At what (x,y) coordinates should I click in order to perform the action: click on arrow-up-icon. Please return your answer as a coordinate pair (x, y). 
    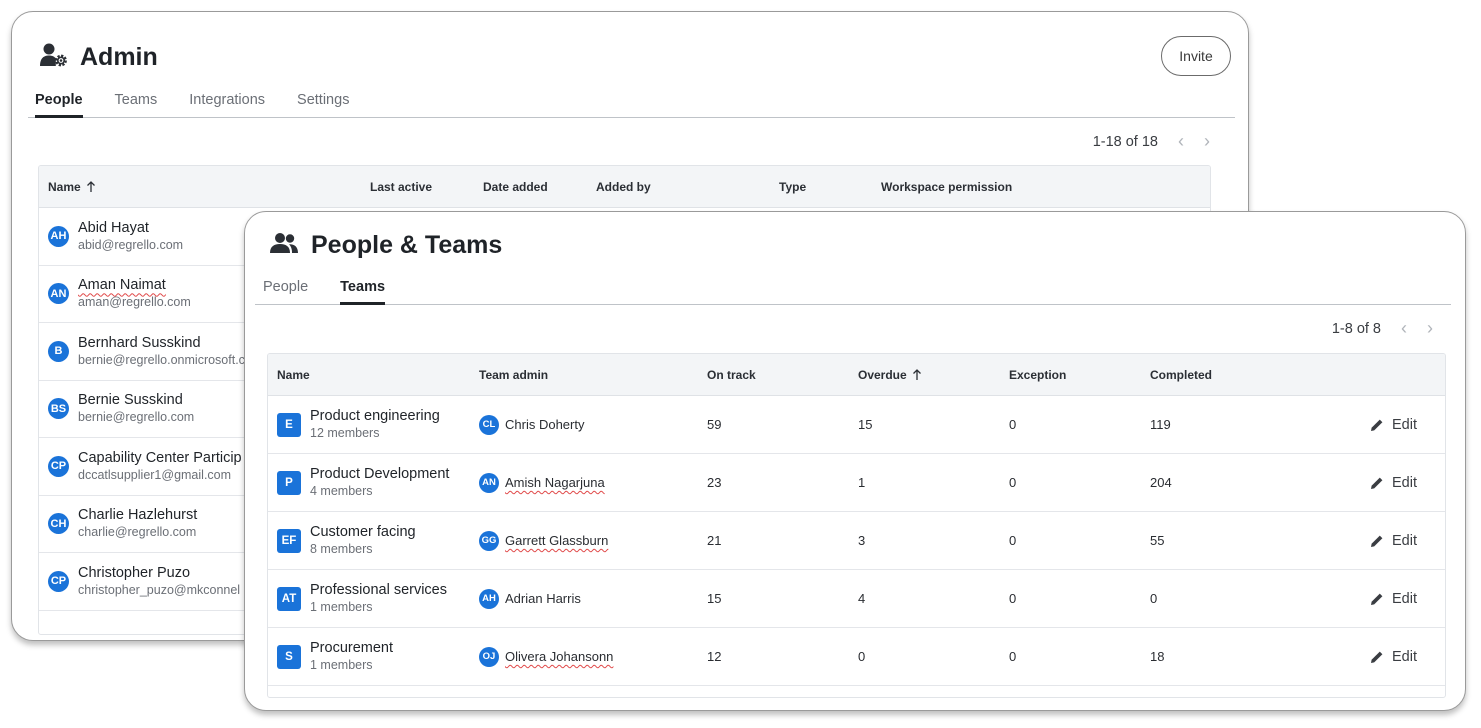
    Looking at the image, I should click on (916, 374).